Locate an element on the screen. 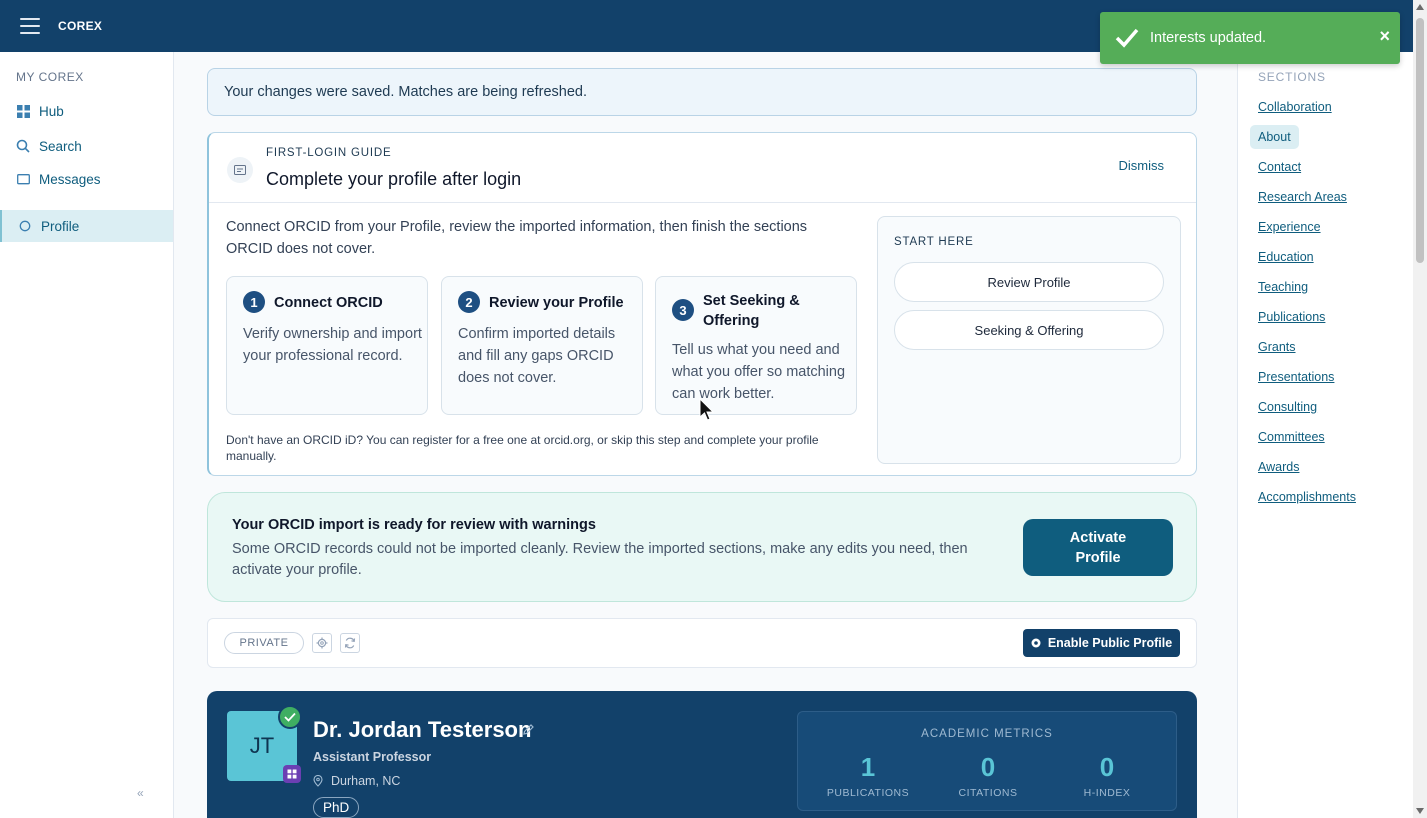 This screenshot has height=818, width=1427. section-link-about: About is located at coordinates (1274, 137).